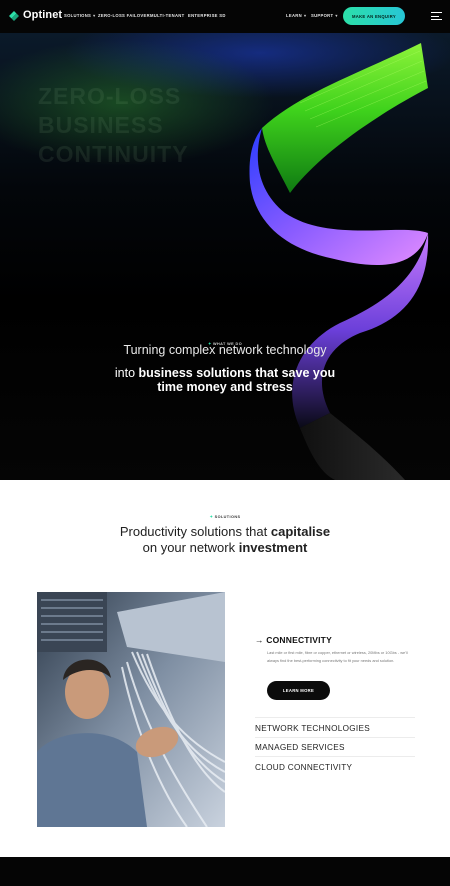  What do you see at coordinates (225, 350) in the screenshot?
I see `hero-line-1: Turning complex network technology` at bounding box center [225, 350].